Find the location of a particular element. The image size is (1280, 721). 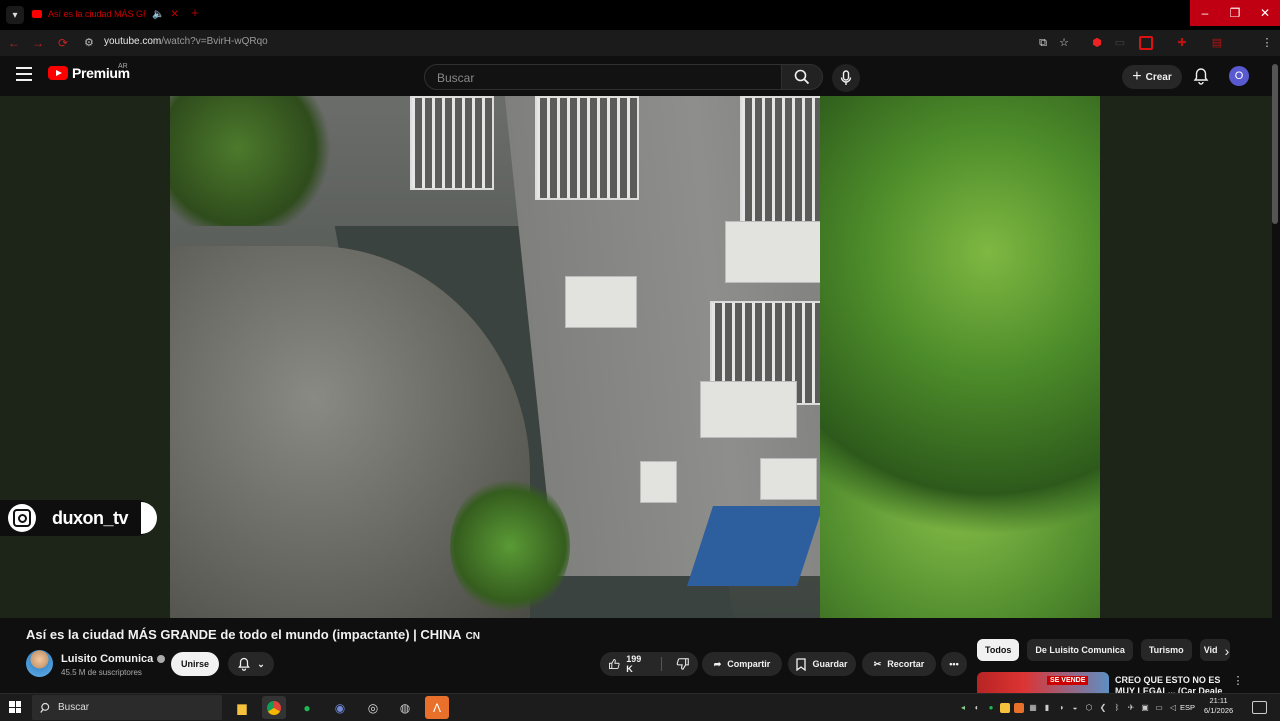

menu-hamburger-icon is located at coordinates (24, 74).